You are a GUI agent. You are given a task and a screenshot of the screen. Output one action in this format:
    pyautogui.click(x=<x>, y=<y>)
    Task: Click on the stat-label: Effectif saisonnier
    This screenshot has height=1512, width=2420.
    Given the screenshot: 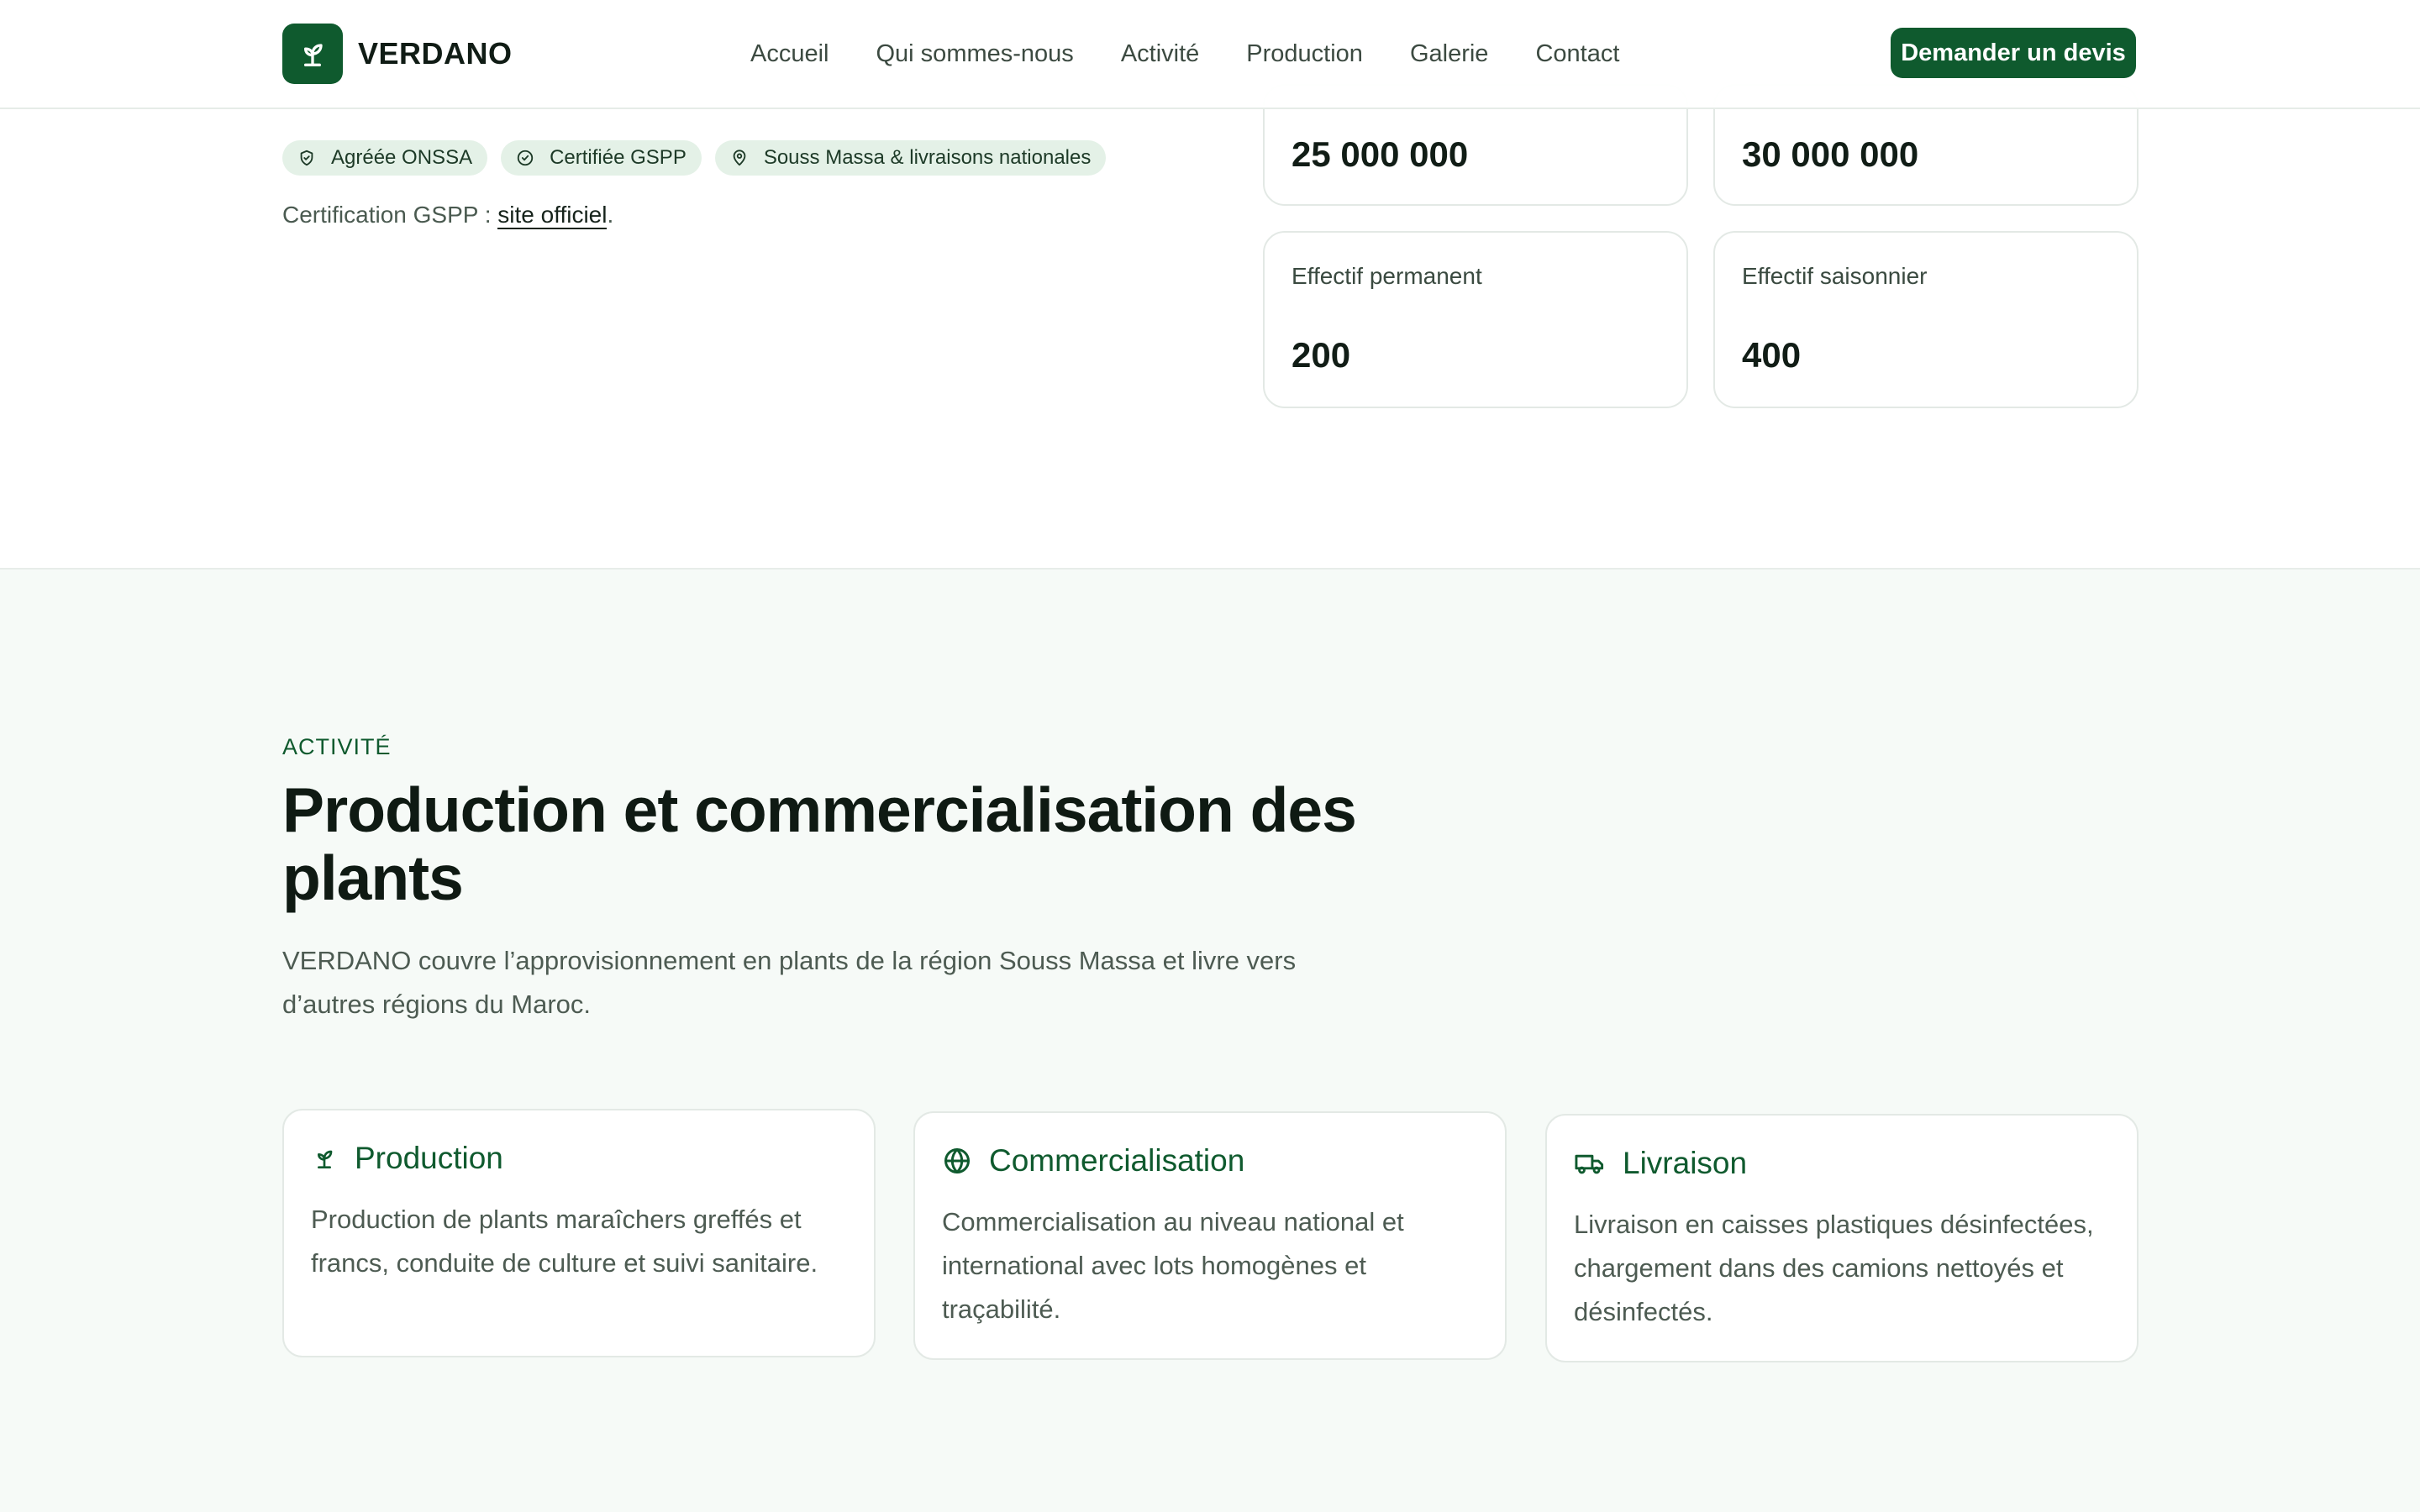 What is the action you would take?
    pyautogui.click(x=1835, y=276)
    